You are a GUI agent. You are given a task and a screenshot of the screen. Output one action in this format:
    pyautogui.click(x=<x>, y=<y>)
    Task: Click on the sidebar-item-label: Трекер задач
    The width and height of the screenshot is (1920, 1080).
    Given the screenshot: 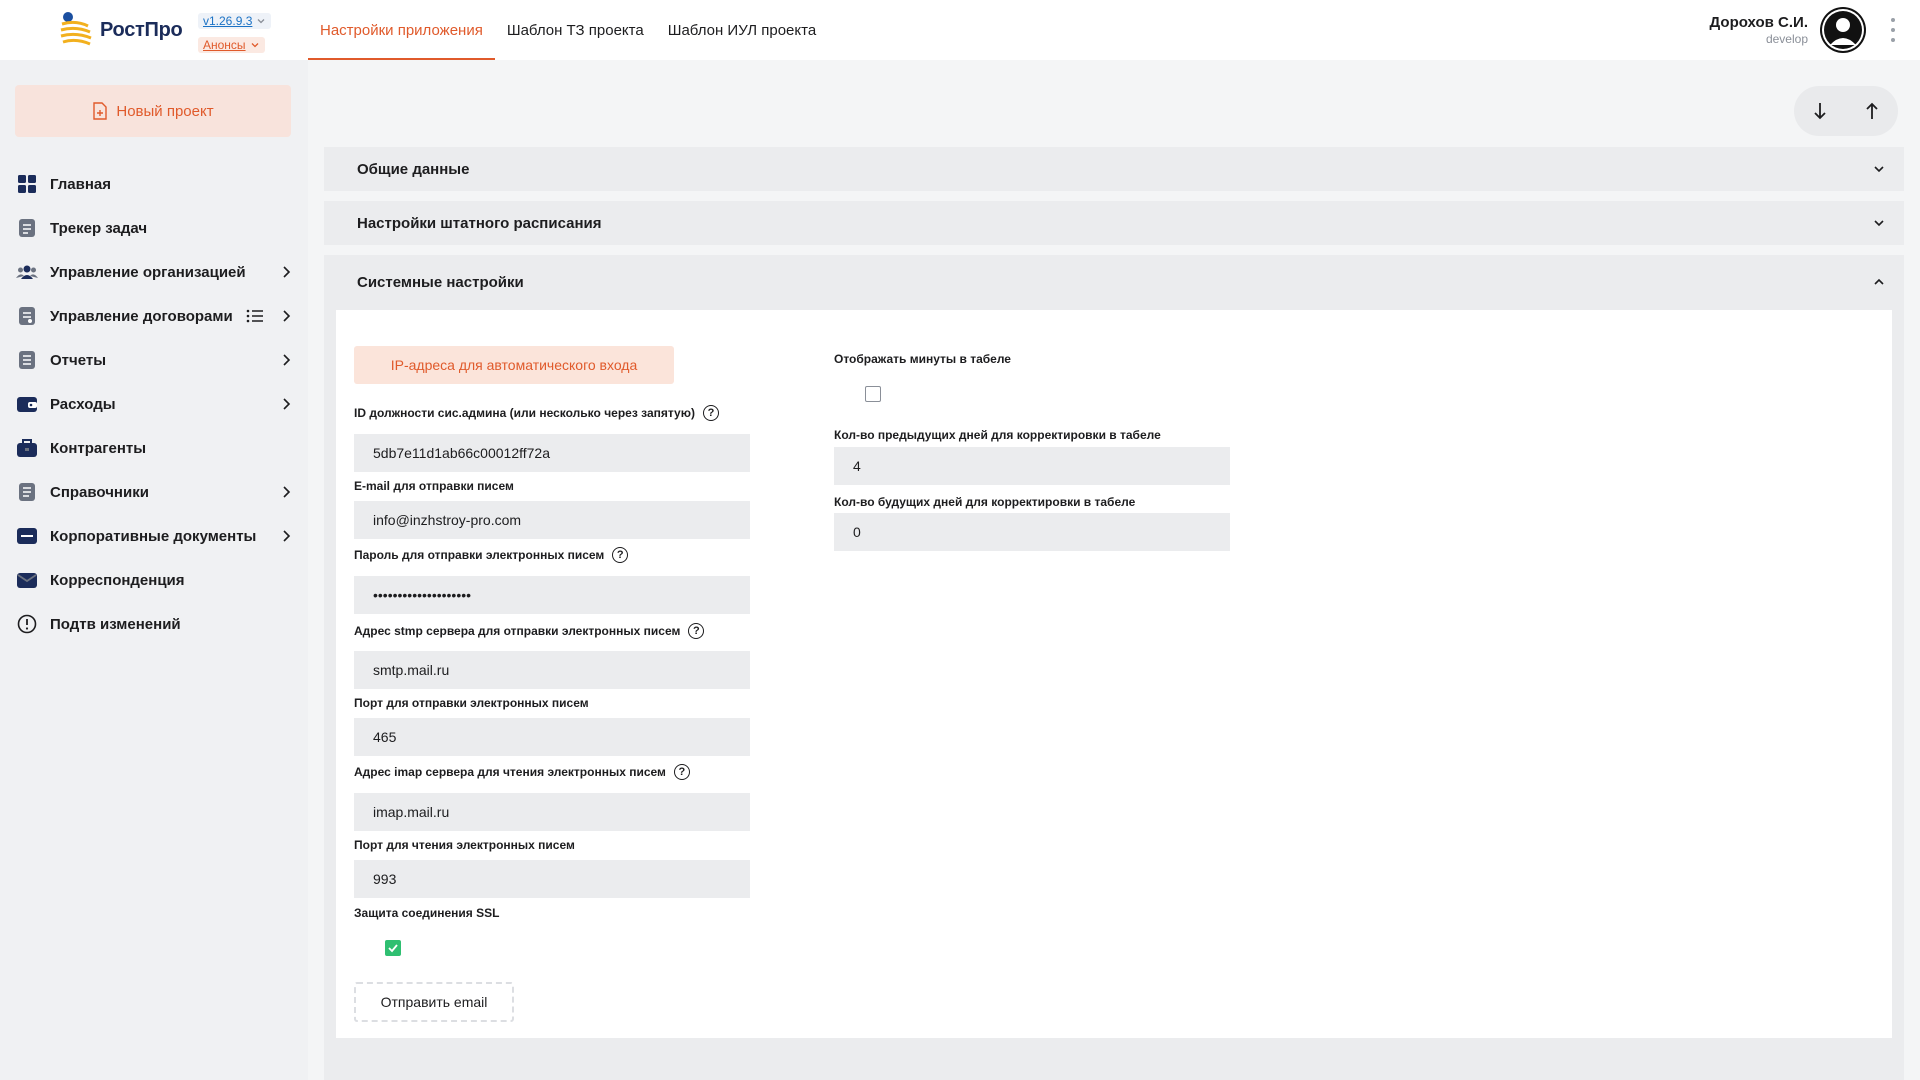 What is the action you would take?
    pyautogui.click(x=99, y=228)
    